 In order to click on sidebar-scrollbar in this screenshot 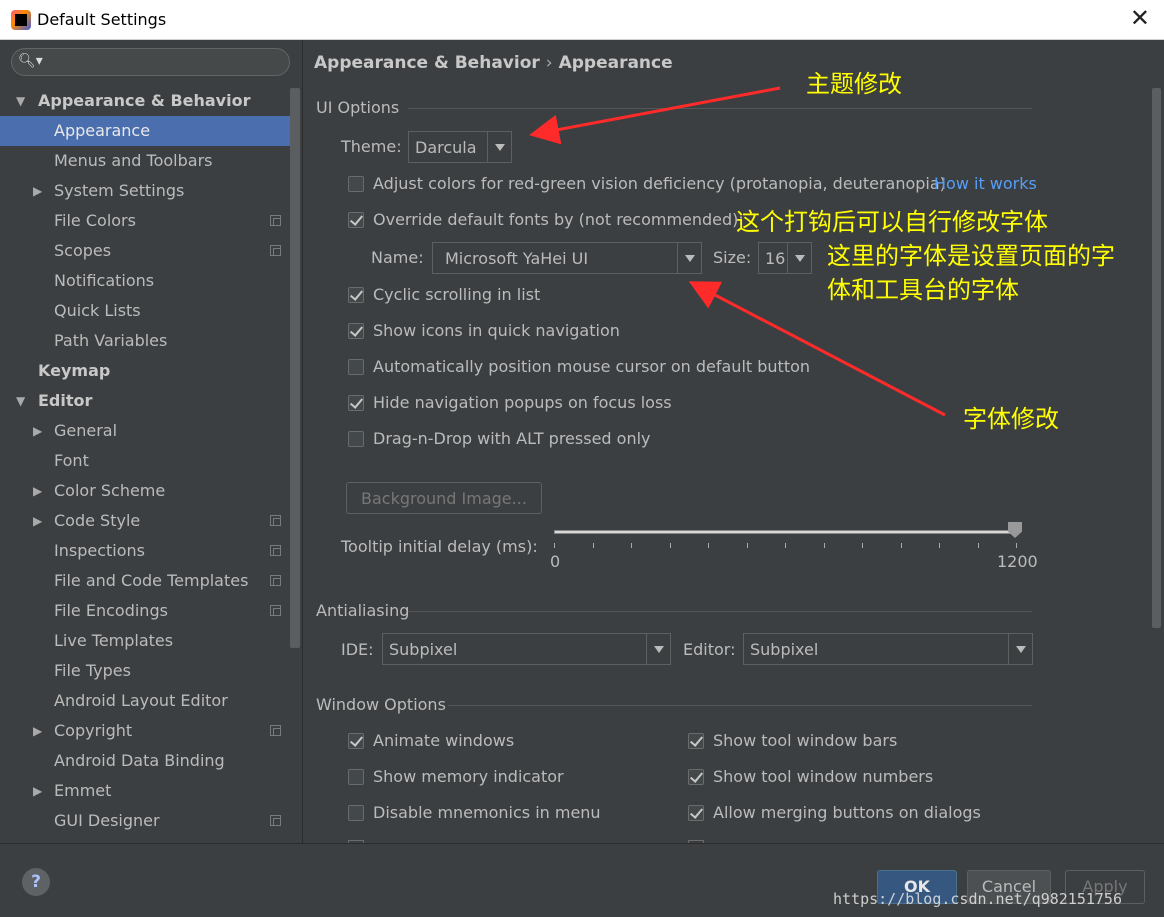, I will do `click(295, 368)`.